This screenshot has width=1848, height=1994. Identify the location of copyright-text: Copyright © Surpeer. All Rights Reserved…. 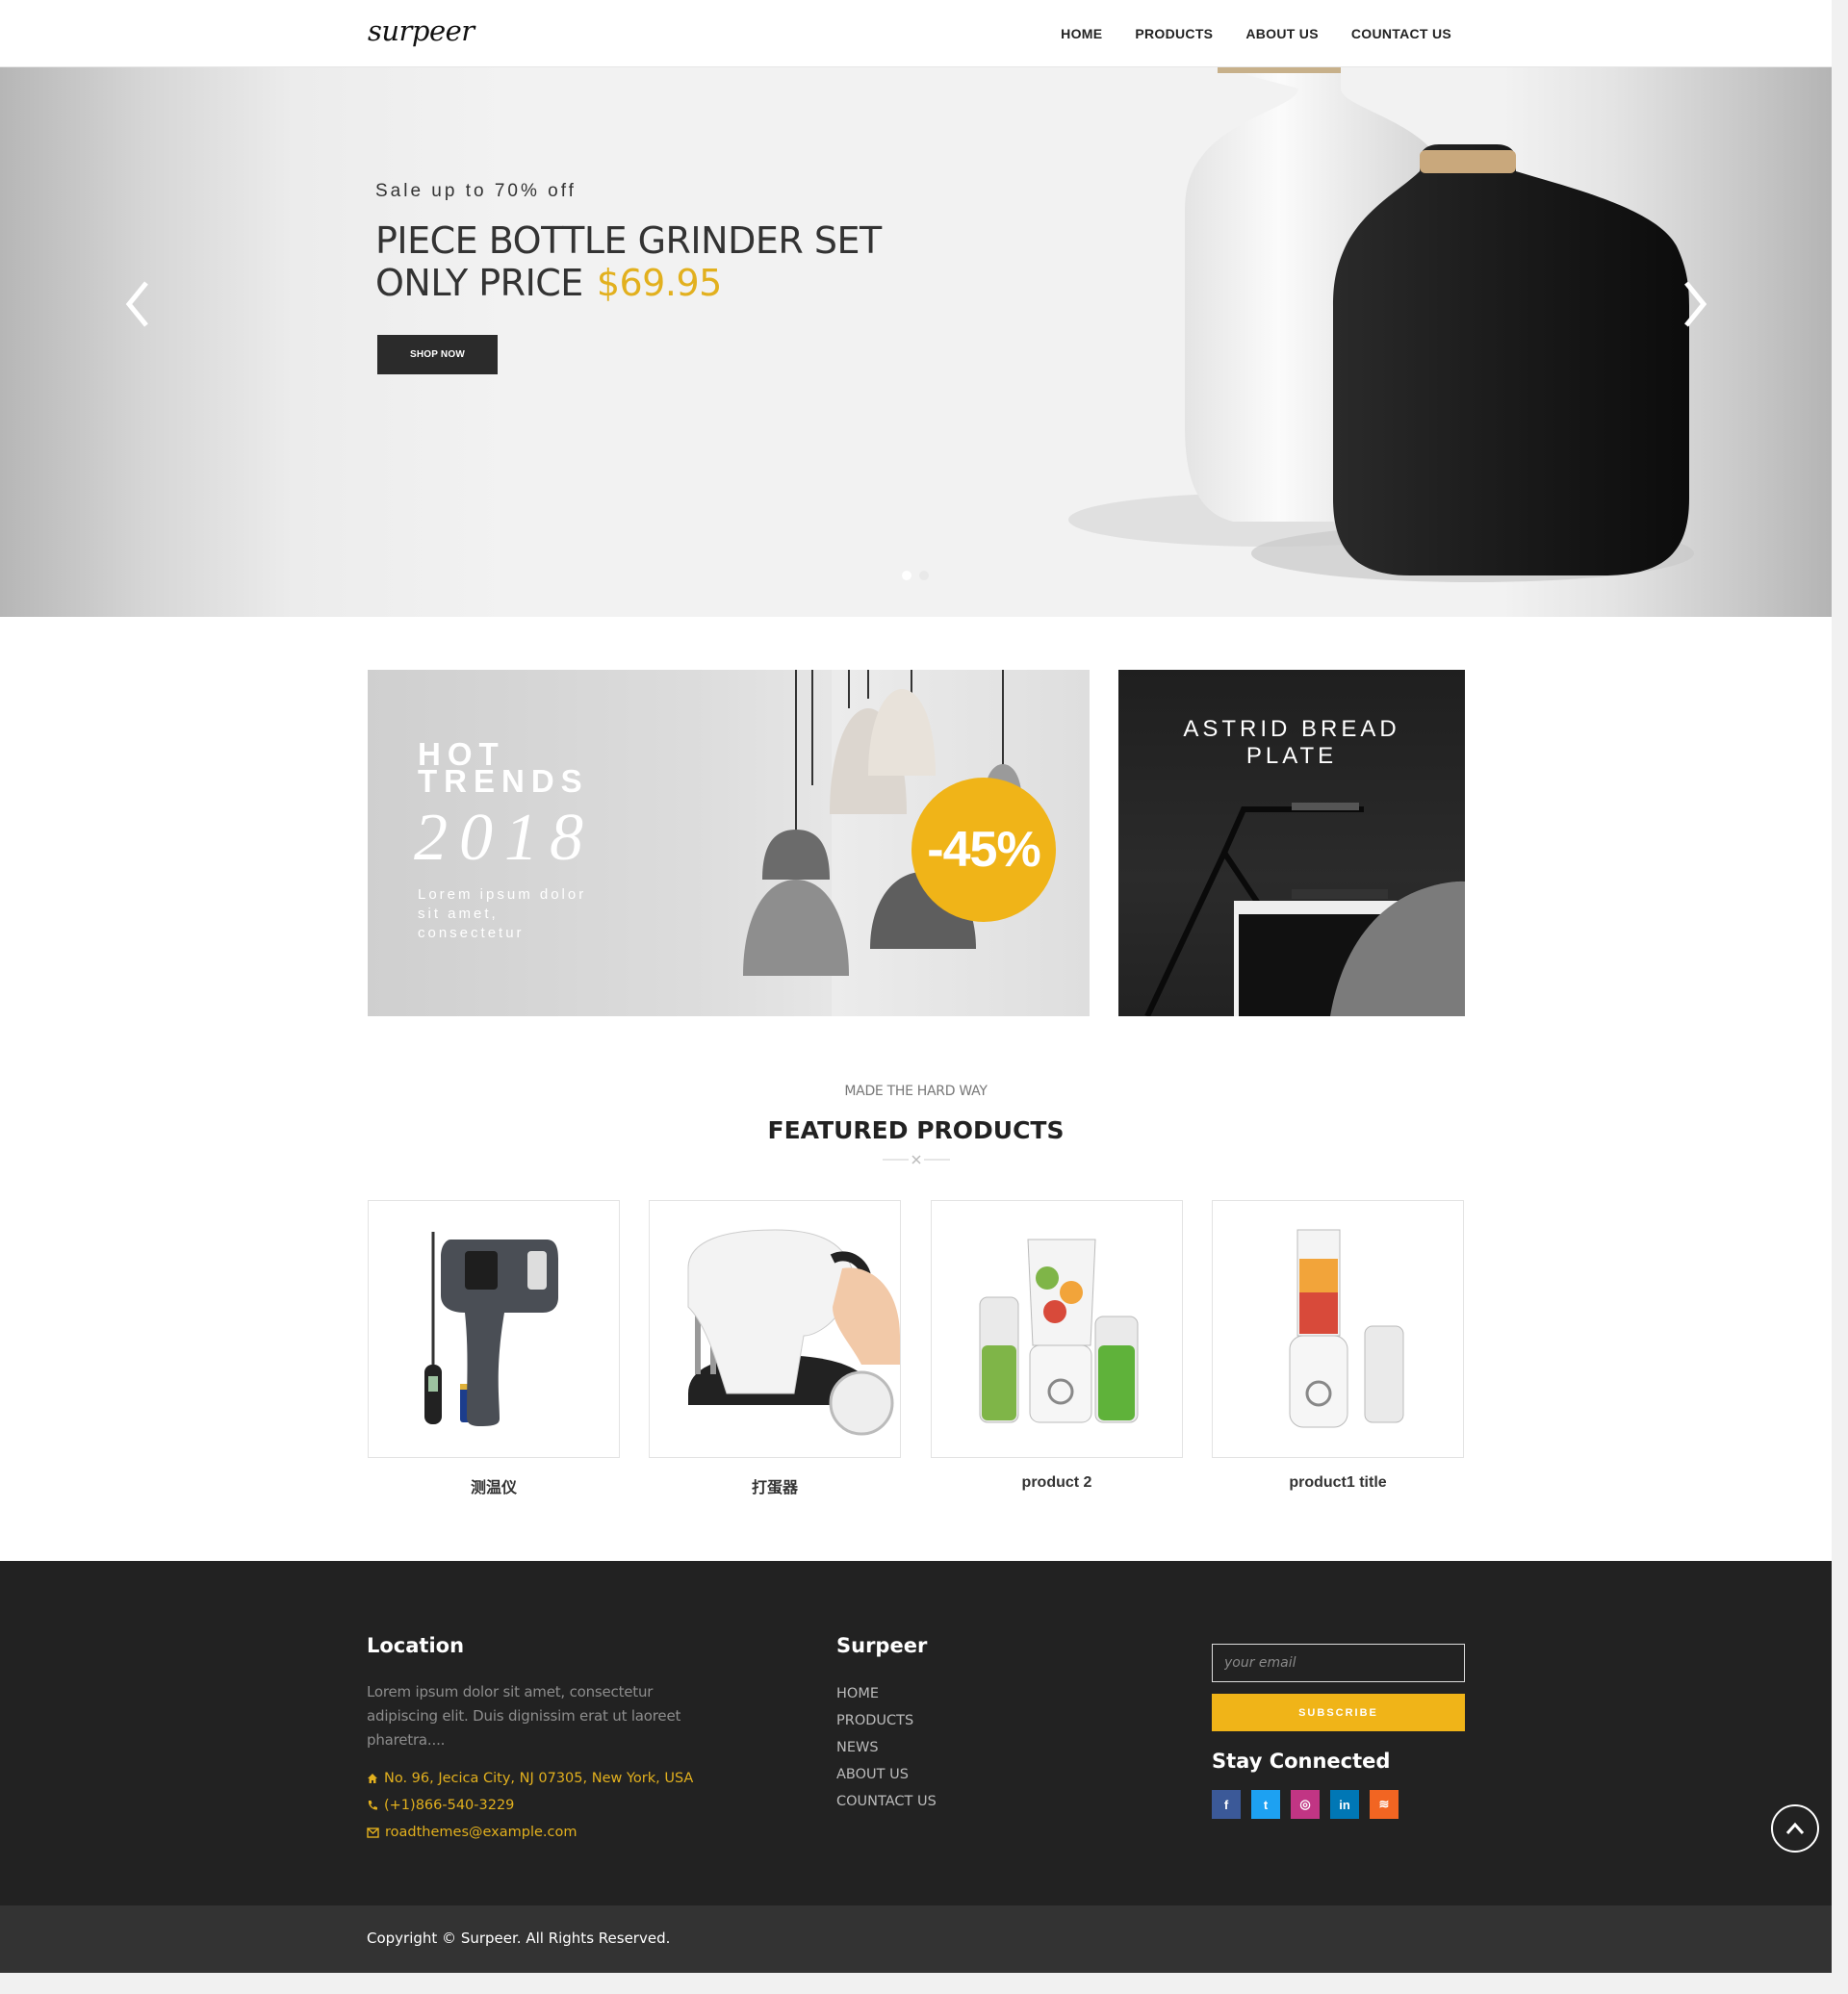
(519, 1939).